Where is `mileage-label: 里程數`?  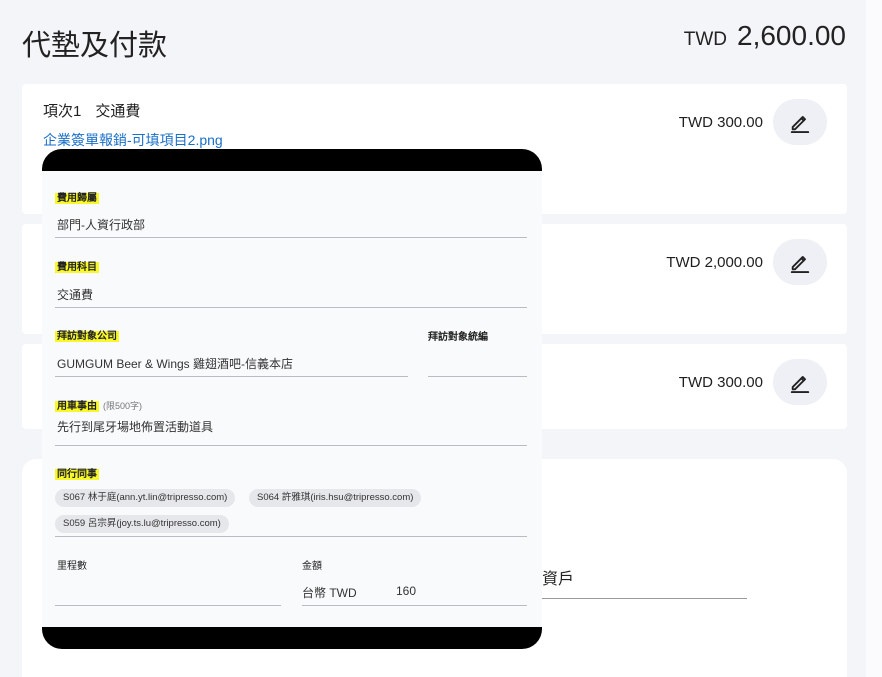 mileage-label: 里程數 is located at coordinates (72, 566).